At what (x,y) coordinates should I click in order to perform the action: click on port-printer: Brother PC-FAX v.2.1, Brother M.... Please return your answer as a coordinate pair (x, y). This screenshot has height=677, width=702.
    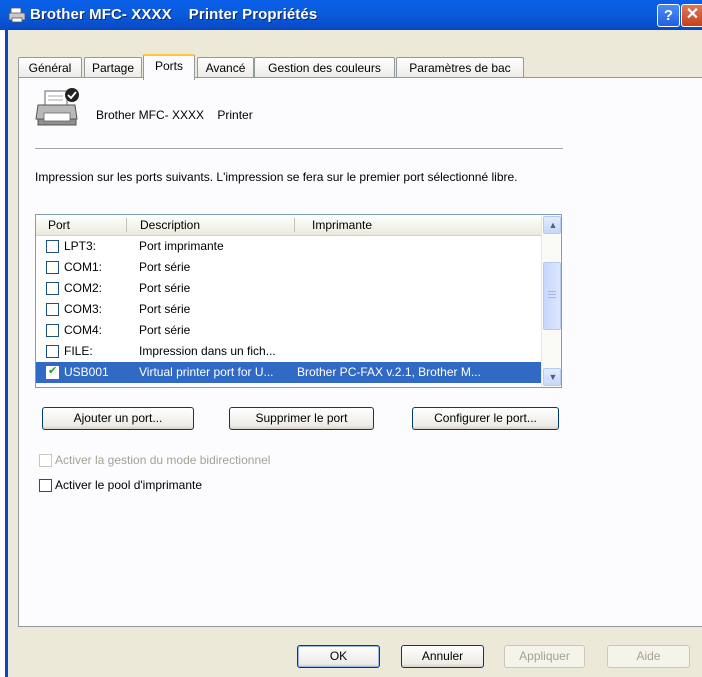
    Looking at the image, I should click on (389, 372).